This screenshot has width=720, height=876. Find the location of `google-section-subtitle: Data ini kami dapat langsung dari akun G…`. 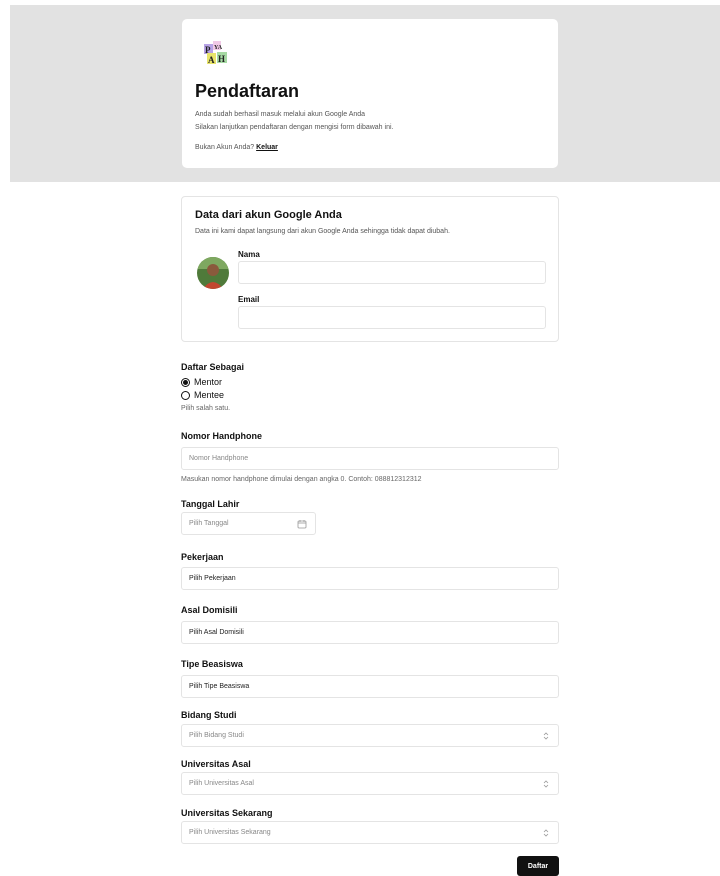

google-section-subtitle: Data ini kami dapat langsung dari akun G… is located at coordinates (322, 231).